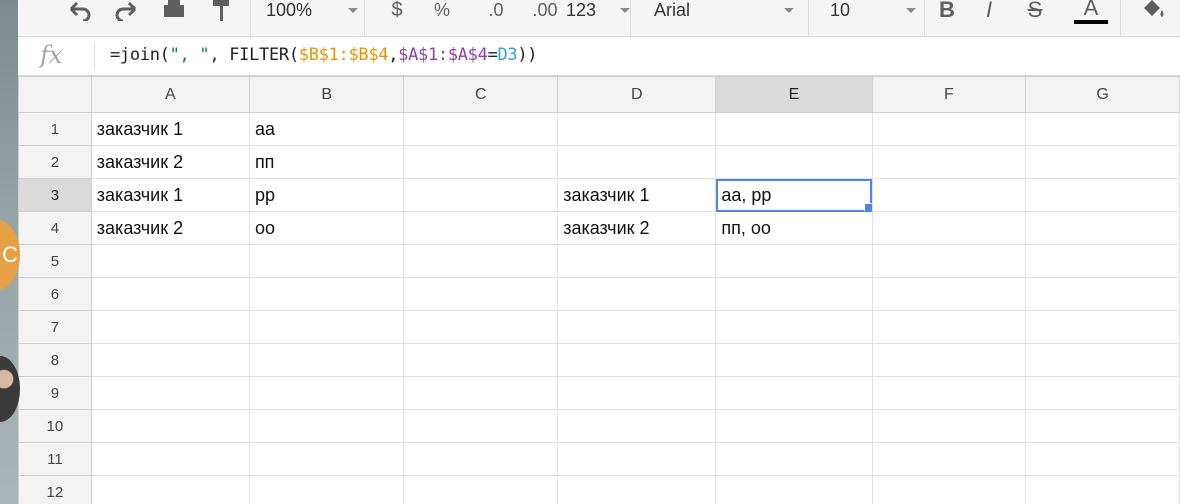  Describe the element at coordinates (949, 129) in the screenshot. I see `cell-f1` at that location.